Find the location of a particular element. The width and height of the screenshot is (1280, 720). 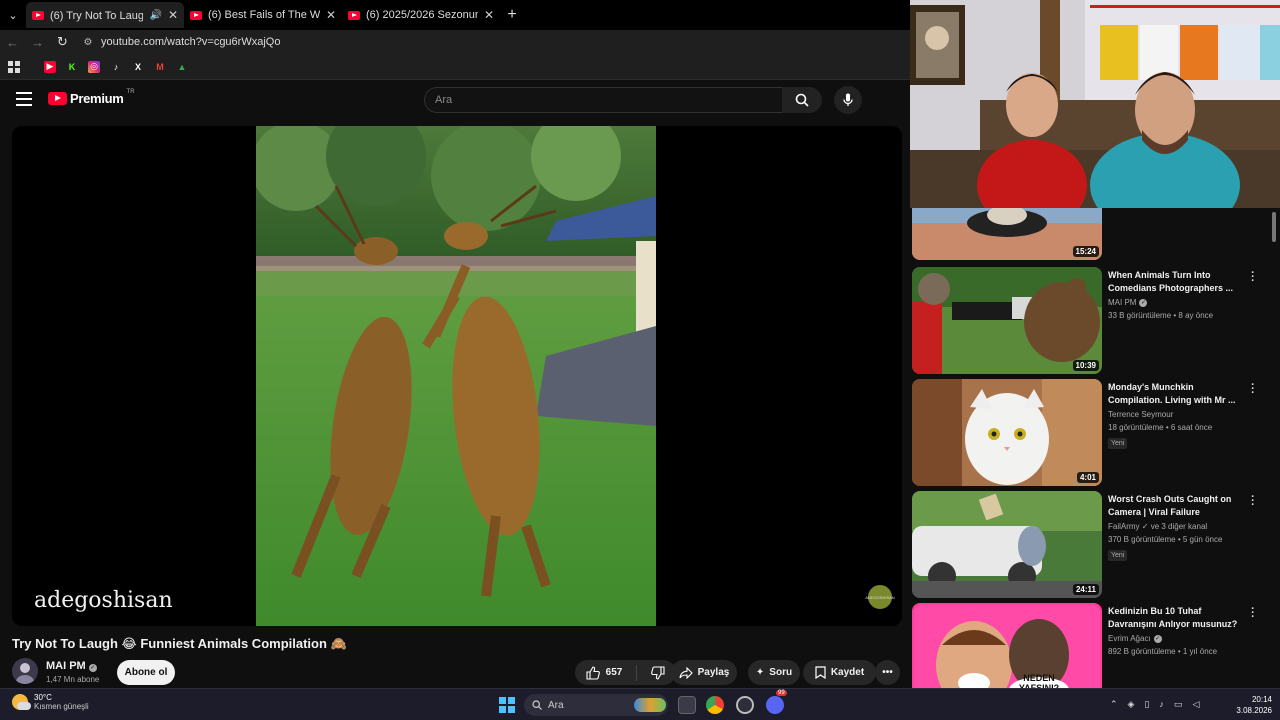

video-thumbnail: NEDEN YAFSINI? is located at coordinates (1007, 645).